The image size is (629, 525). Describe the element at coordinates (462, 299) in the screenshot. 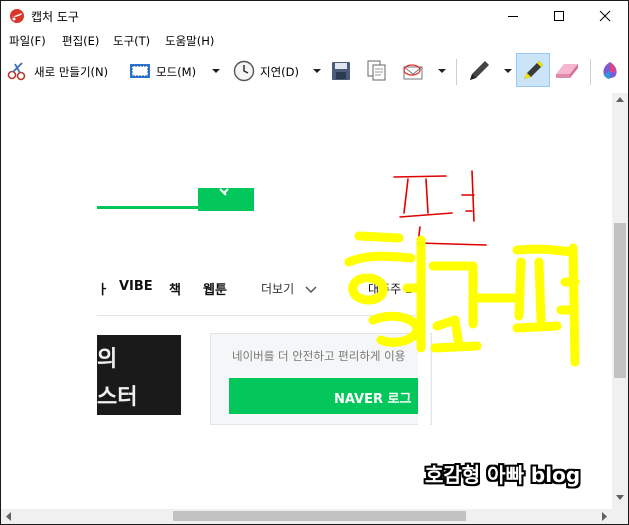

I see `highlighter-annotation` at that location.